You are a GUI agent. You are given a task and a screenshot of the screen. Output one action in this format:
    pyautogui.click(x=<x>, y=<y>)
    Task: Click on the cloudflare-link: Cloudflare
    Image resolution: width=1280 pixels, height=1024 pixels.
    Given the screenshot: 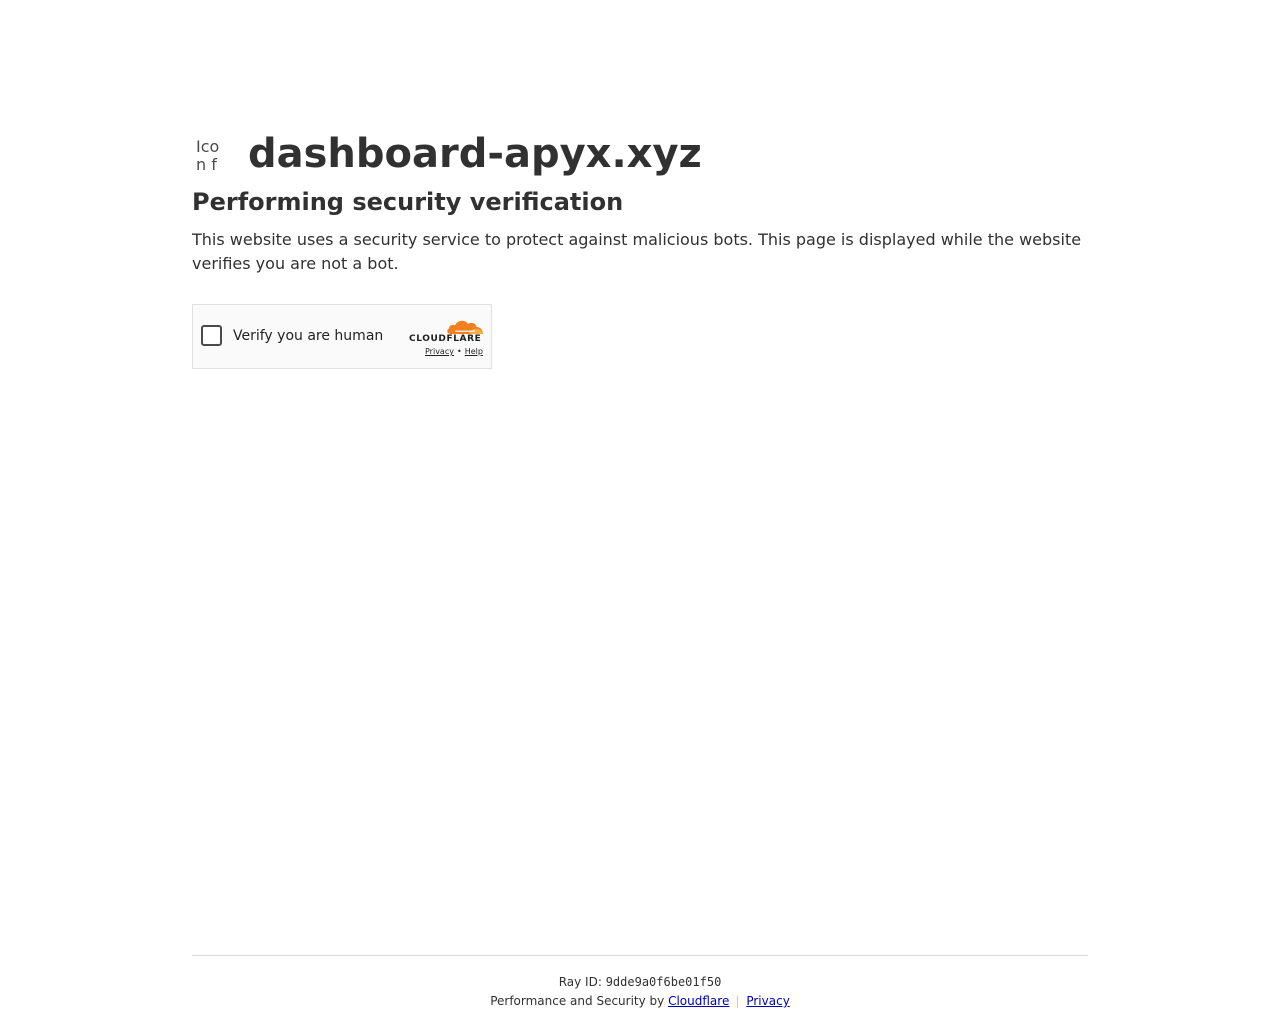 What is the action you would take?
    pyautogui.click(x=698, y=1001)
    